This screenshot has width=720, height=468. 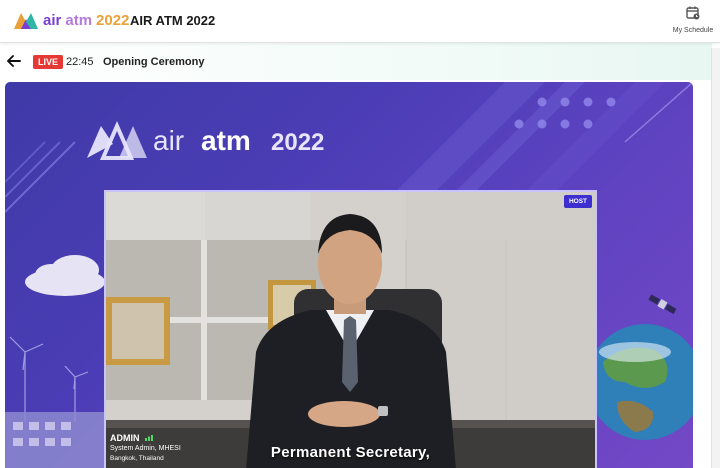 What do you see at coordinates (173, 20) in the screenshot?
I see `app-title: AIR ATM 2022` at bounding box center [173, 20].